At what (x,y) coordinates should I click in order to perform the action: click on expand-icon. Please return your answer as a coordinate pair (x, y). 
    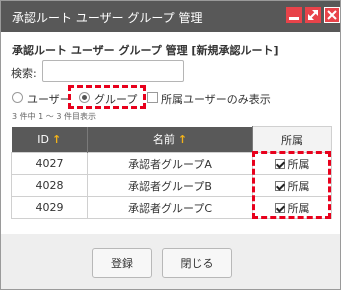
    Looking at the image, I should click on (313, 15).